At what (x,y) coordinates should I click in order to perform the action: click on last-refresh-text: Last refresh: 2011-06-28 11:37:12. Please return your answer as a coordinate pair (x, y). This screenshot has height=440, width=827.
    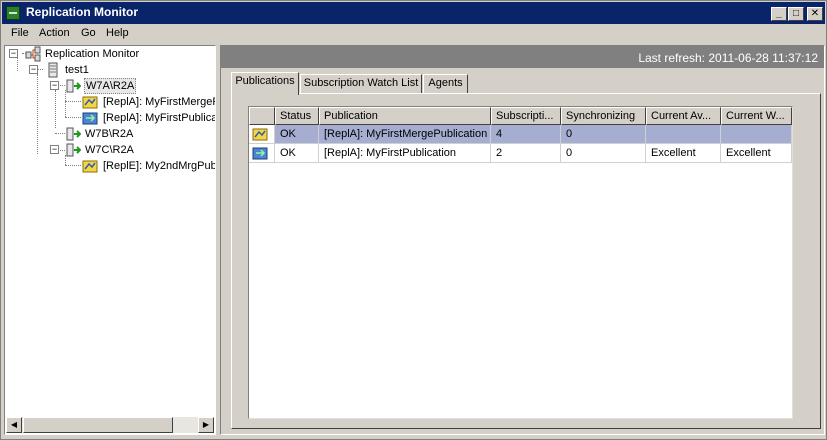
    Looking at the image, I should click on (728, 58).